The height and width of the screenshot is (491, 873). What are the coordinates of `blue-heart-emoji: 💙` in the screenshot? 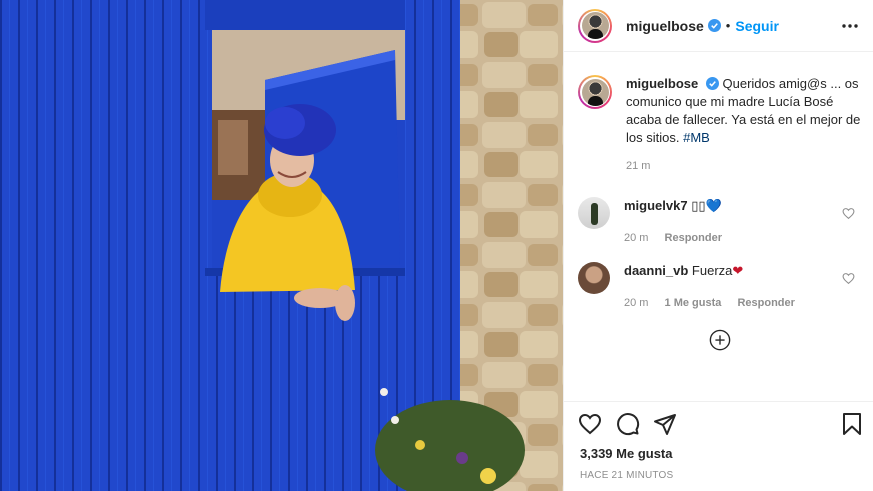 It's located at (713, 205).